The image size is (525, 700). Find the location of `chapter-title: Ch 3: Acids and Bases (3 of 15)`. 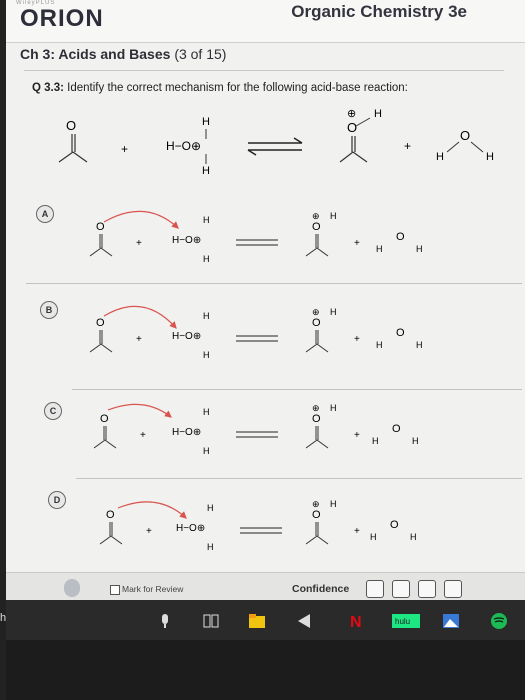

chapter-title: Ch 3: Acids and Bases (3 of 15) is located at coordinates (123, 54).